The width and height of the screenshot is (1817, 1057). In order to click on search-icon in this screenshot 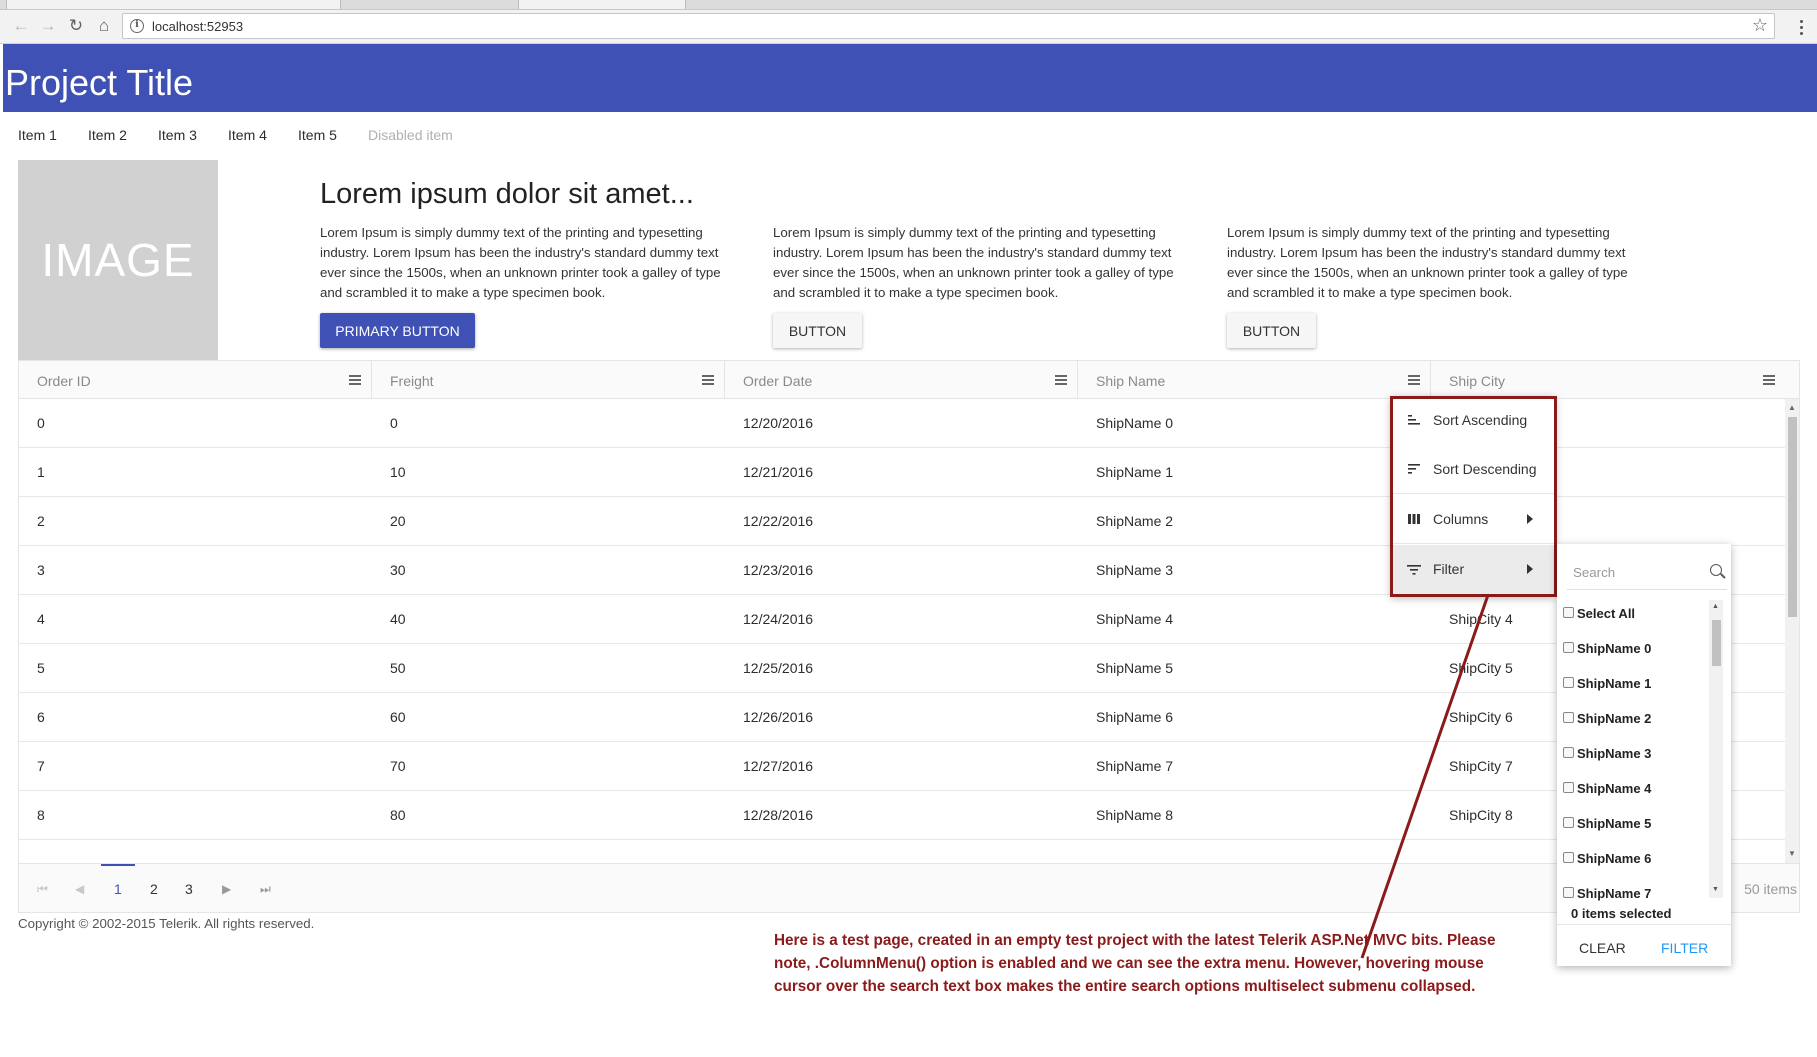, I will do `click(1716, 570)`.